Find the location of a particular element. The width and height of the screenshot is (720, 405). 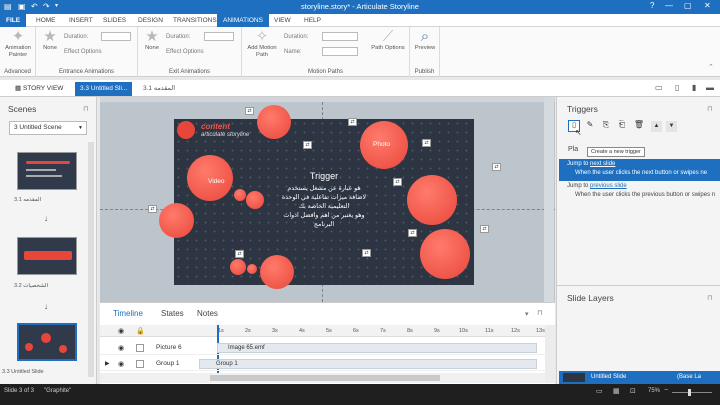

tab-animations: ANIMATIONS is located at coordinates (243, 20).